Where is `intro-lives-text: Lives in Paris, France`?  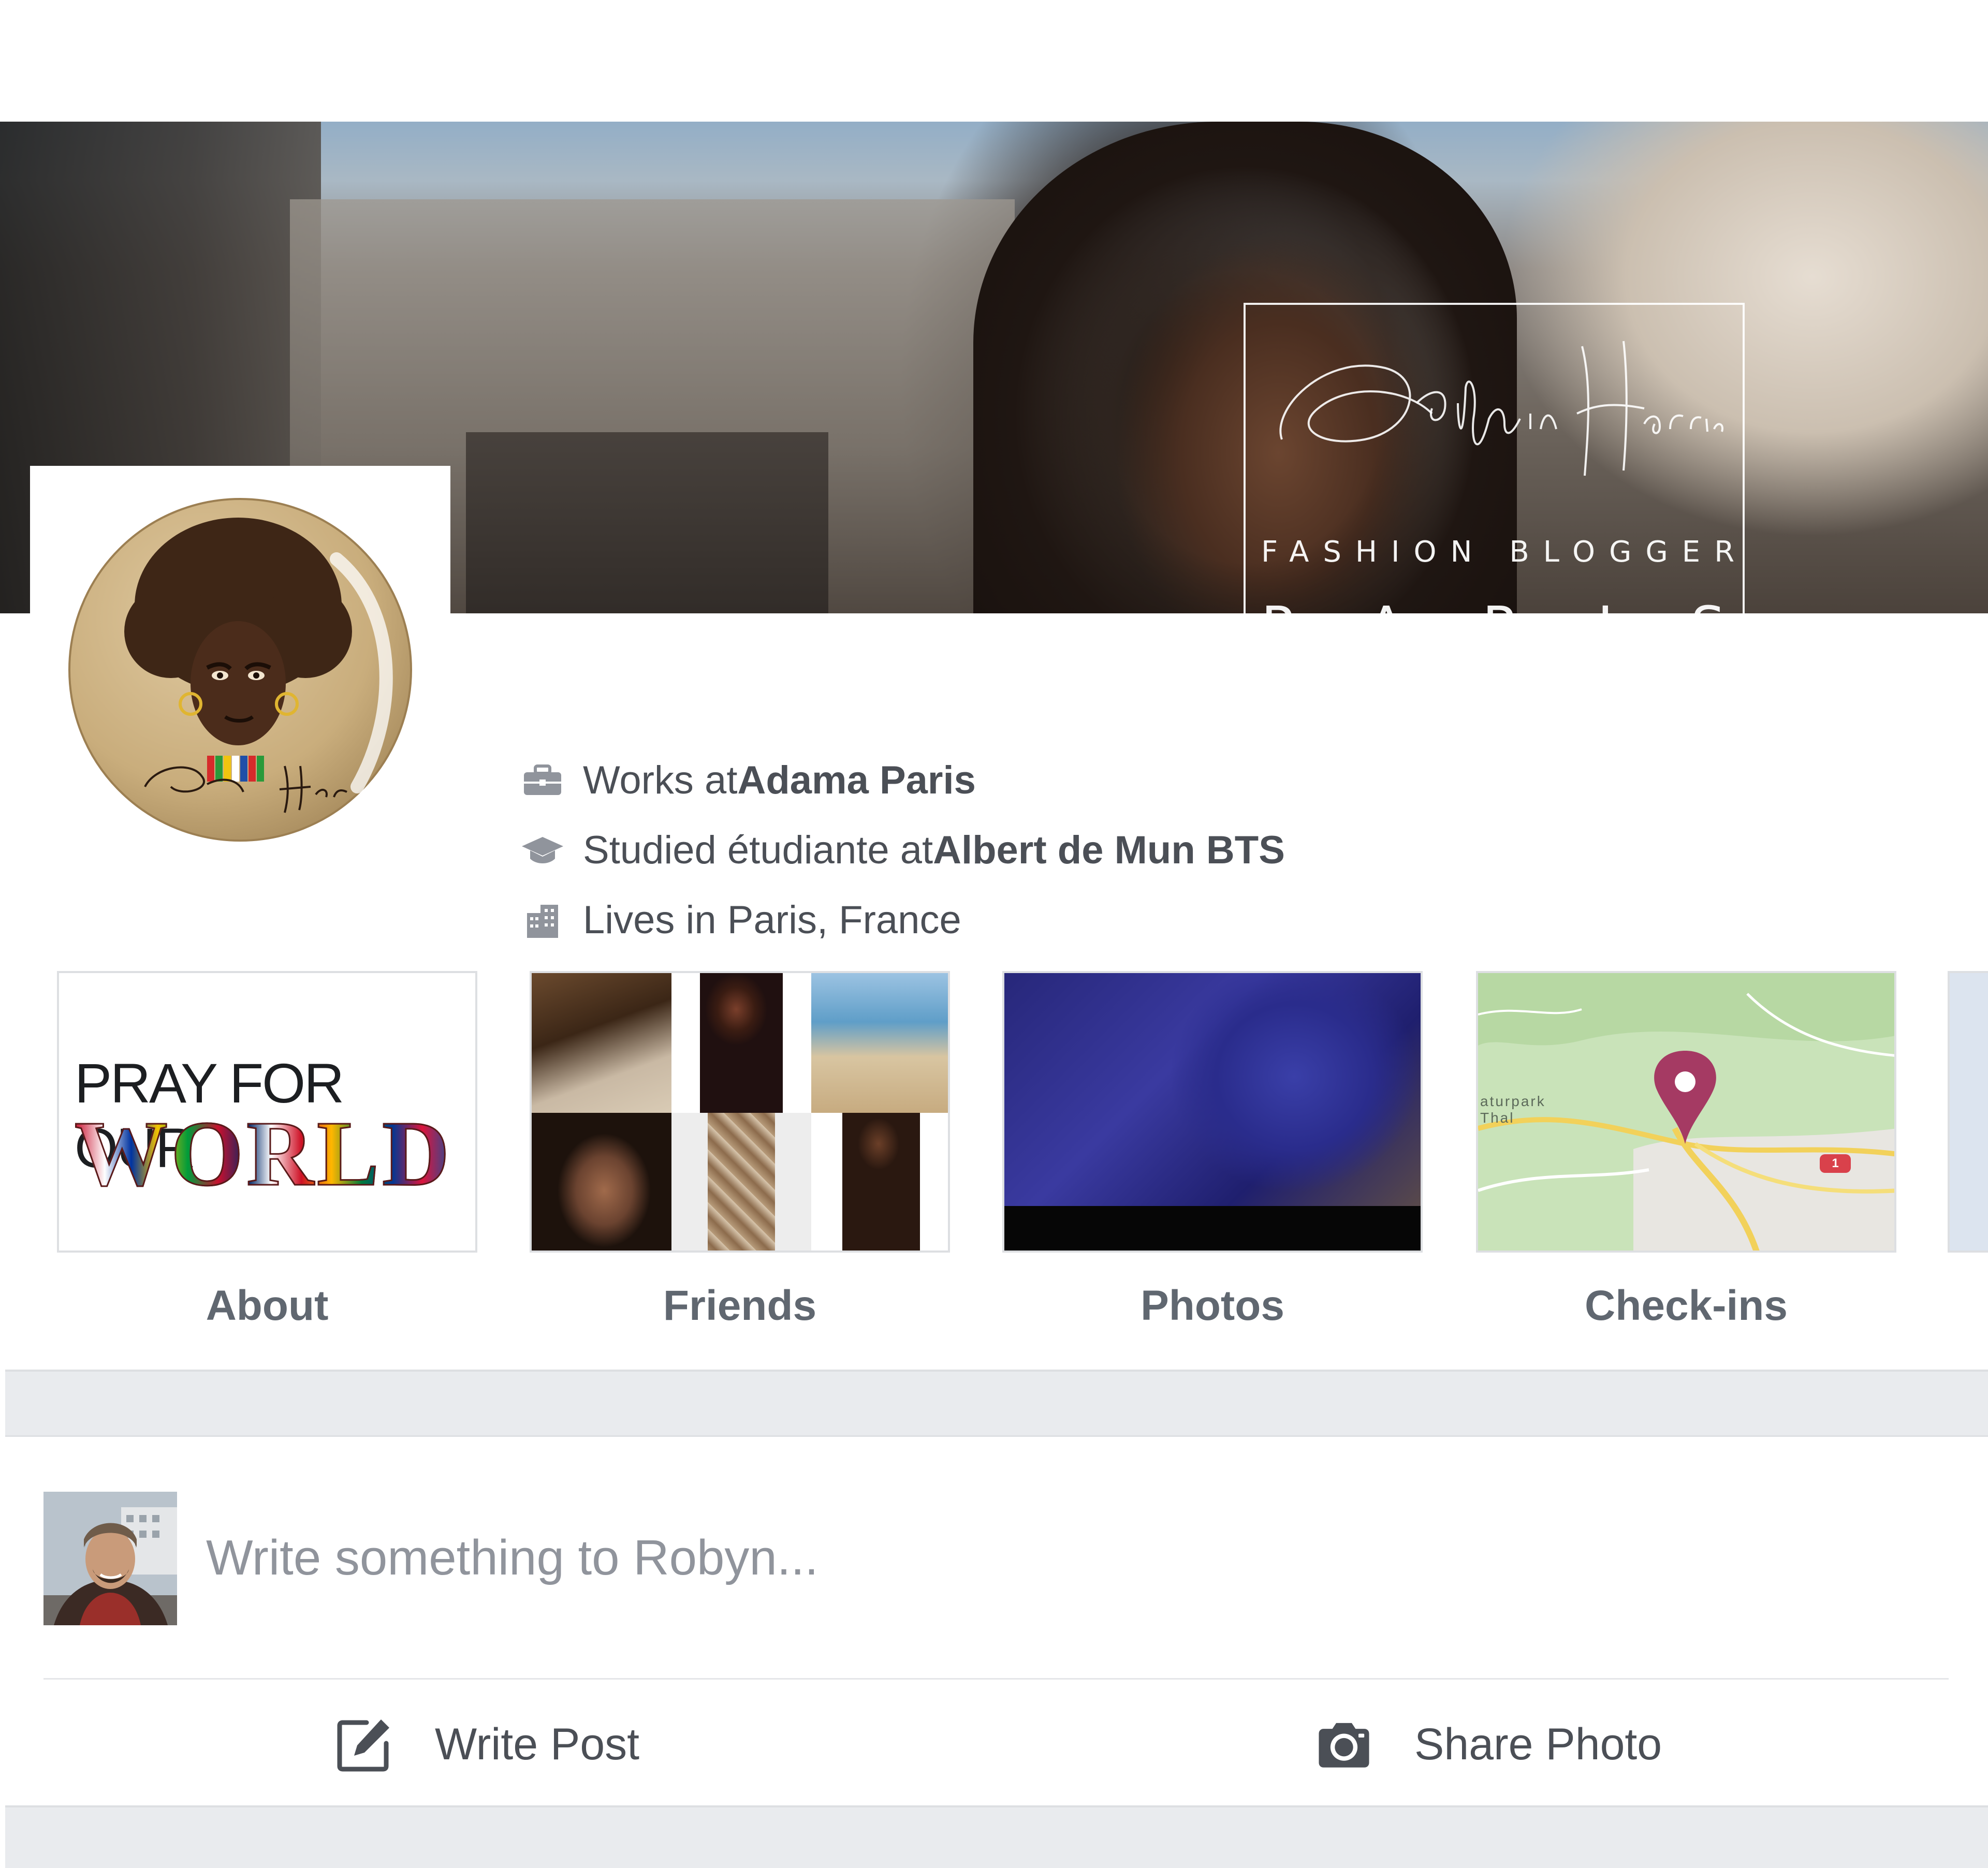
intro-lives-text: Lives in Paris, France is located at coordinates (772, 920).